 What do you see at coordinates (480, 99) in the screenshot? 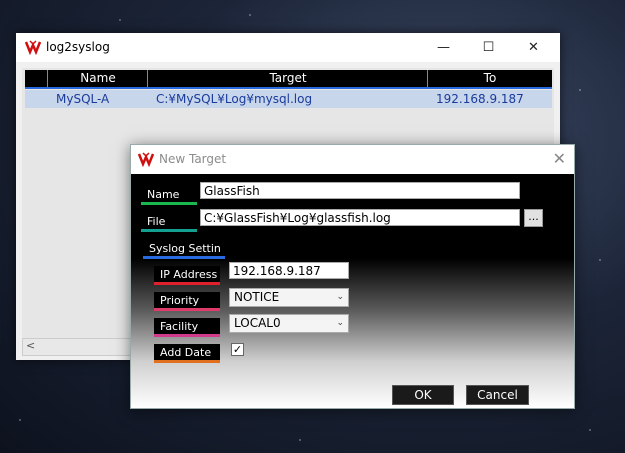
I see `row-to: 192.168.9.187` at bounding box center [480, 99].